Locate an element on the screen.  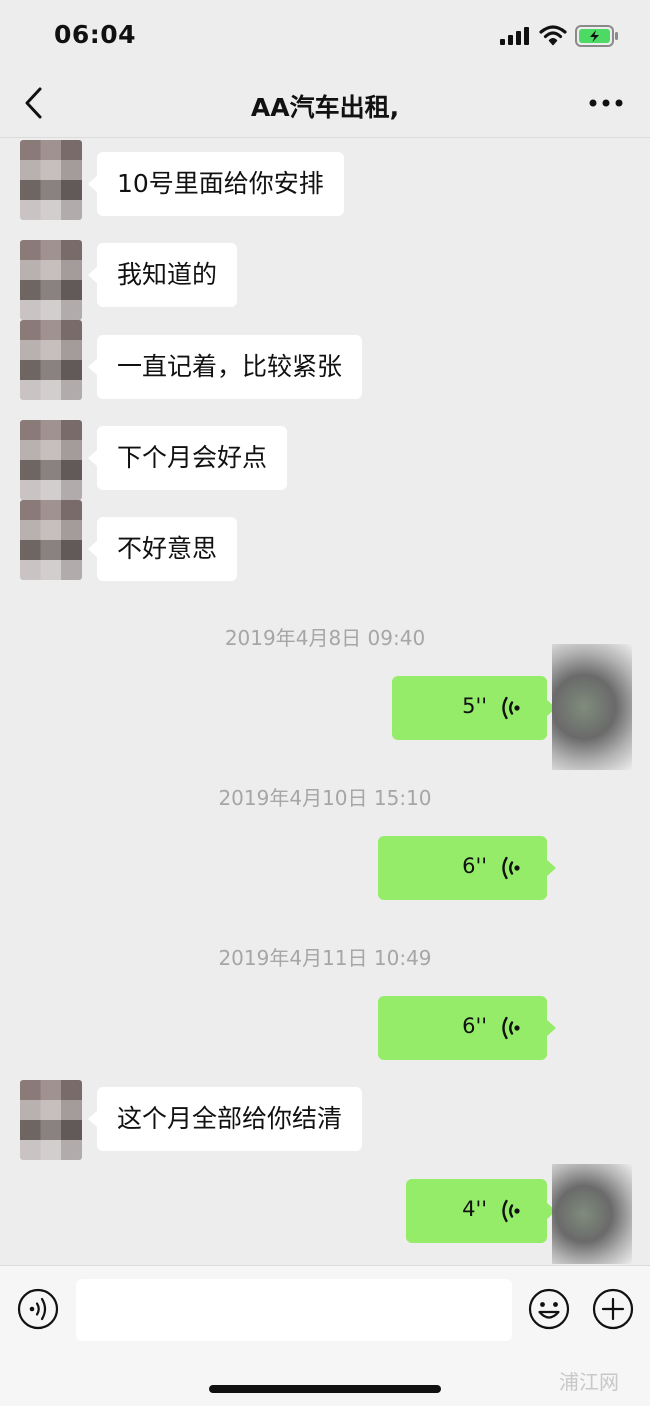
chat-title: AA汽车出租, is located at coordinates (325, 107).